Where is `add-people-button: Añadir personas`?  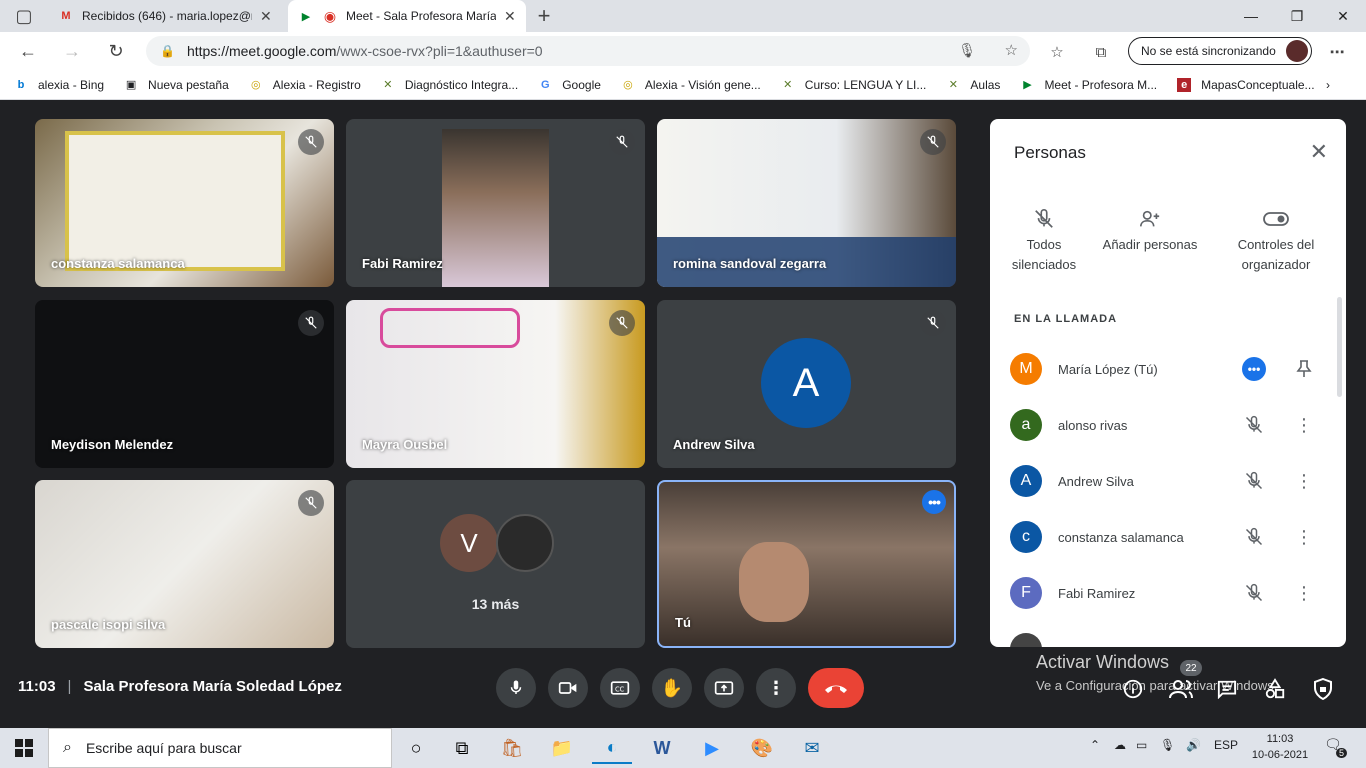 add-people-button: Añadir personas is located at coordinates (1150, 229).